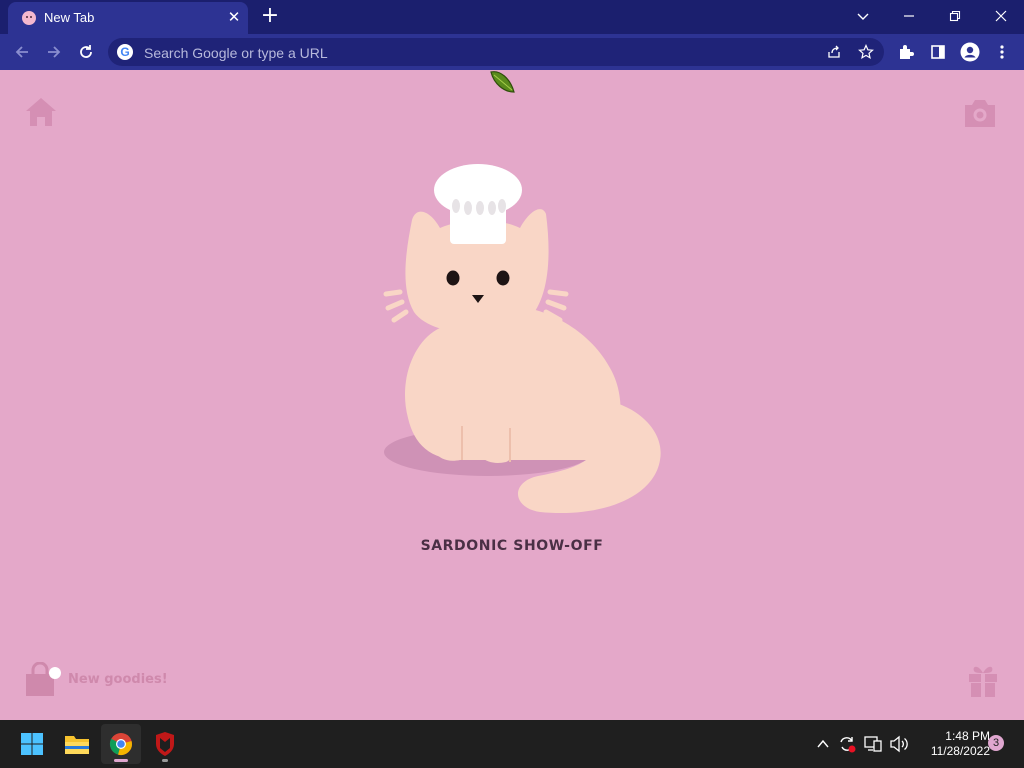  I want to click on forward-arrow-icon, so click(54, 52).